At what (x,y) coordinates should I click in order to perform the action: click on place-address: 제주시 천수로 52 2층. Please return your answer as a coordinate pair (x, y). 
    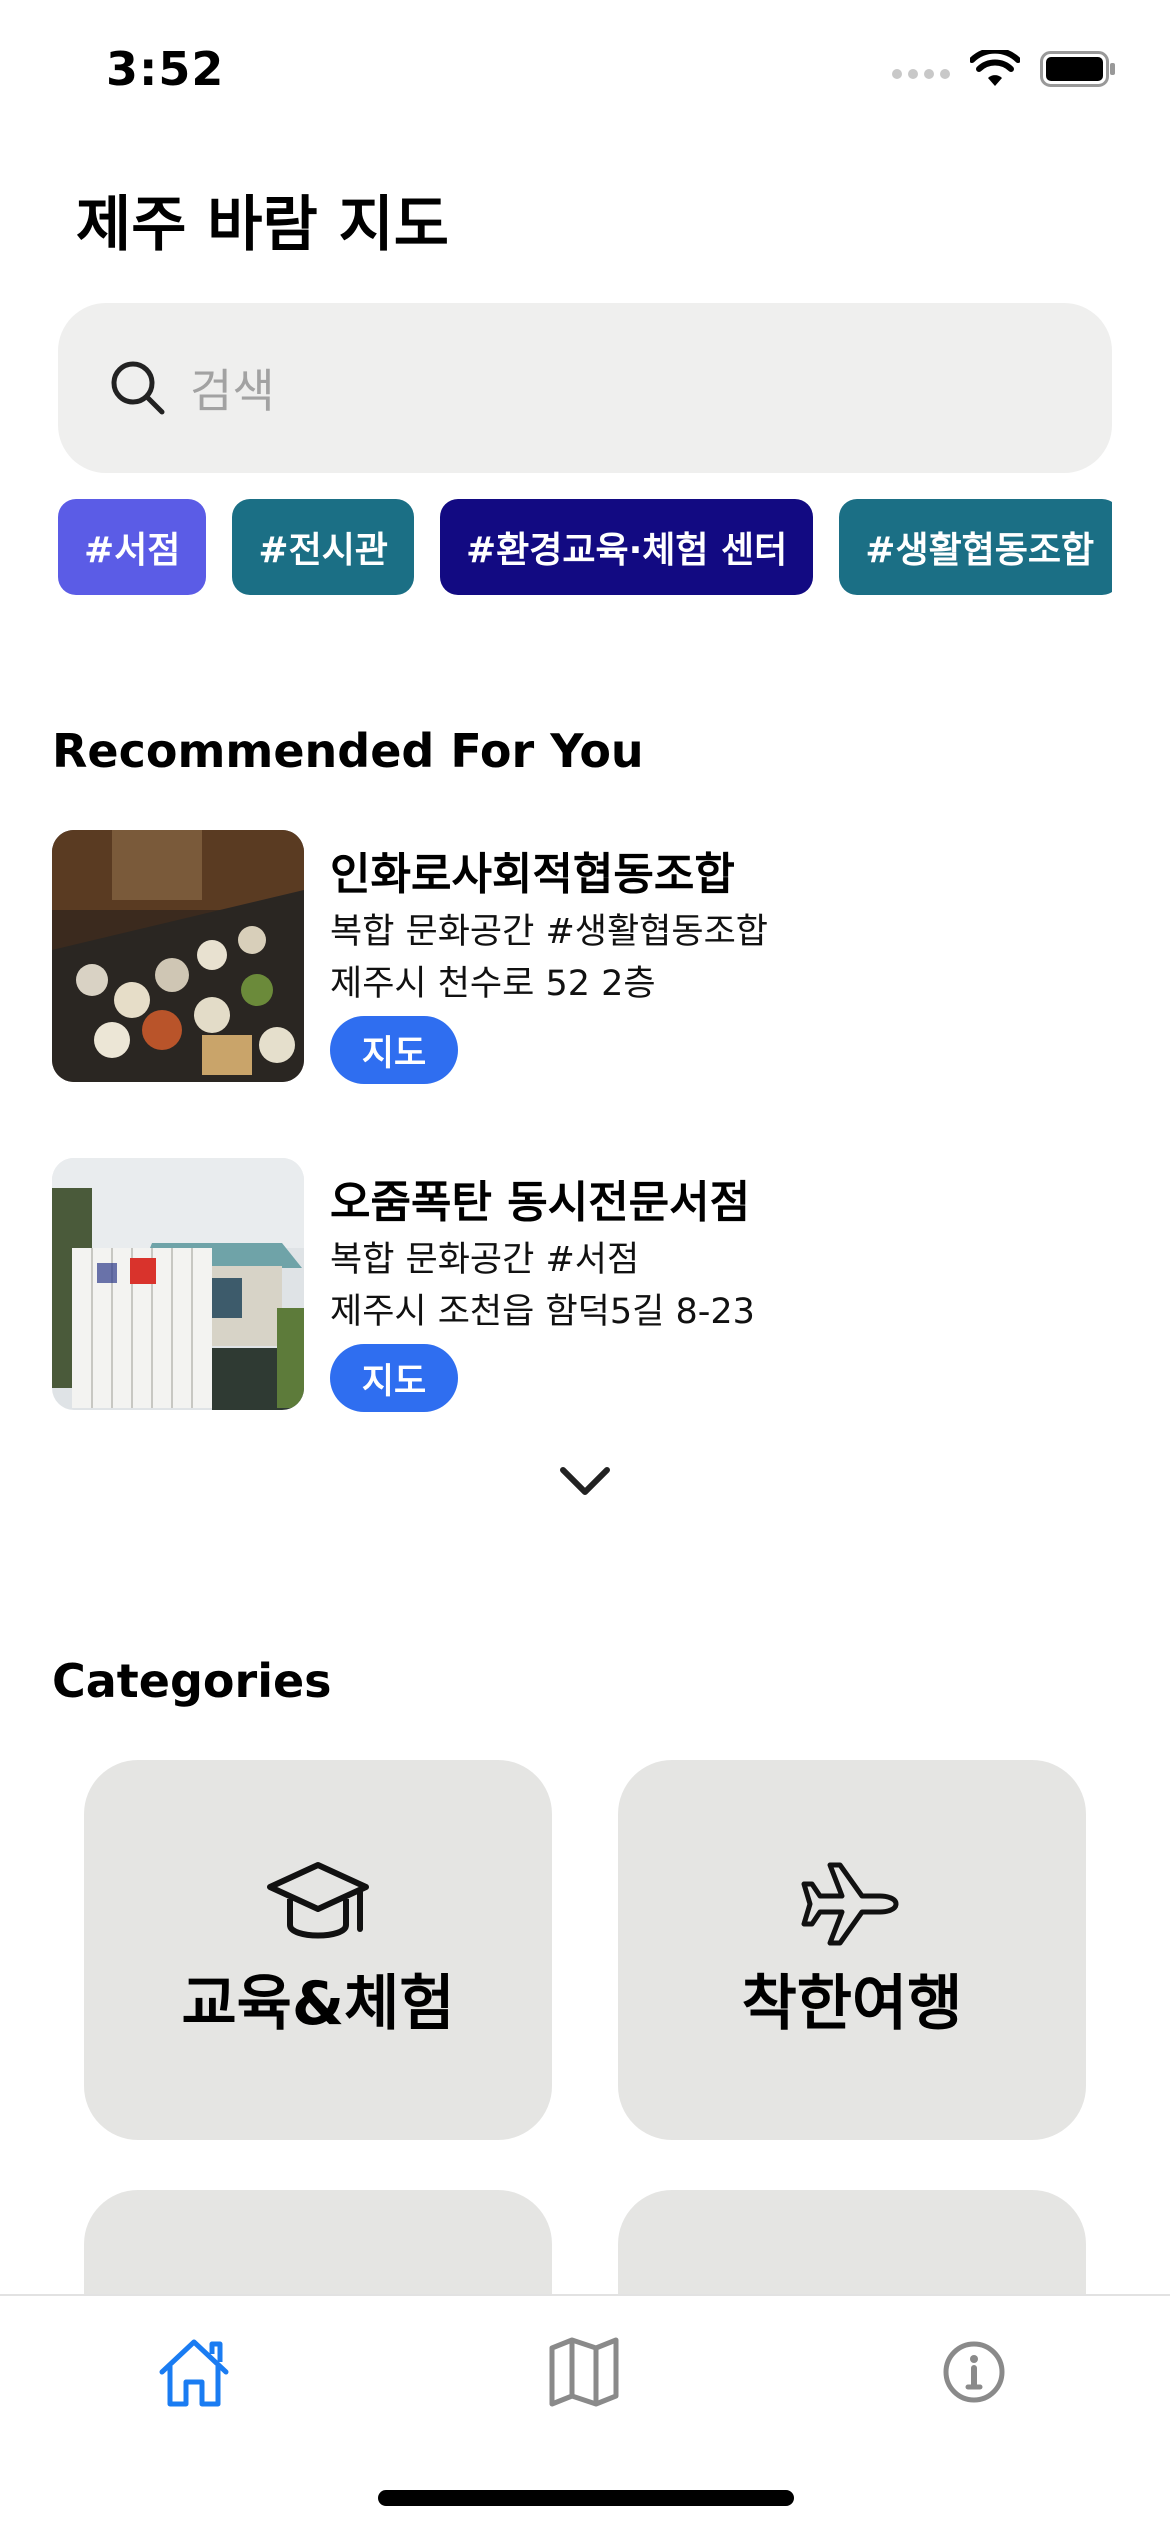
    Looking at the image, I should click on (493, 984).